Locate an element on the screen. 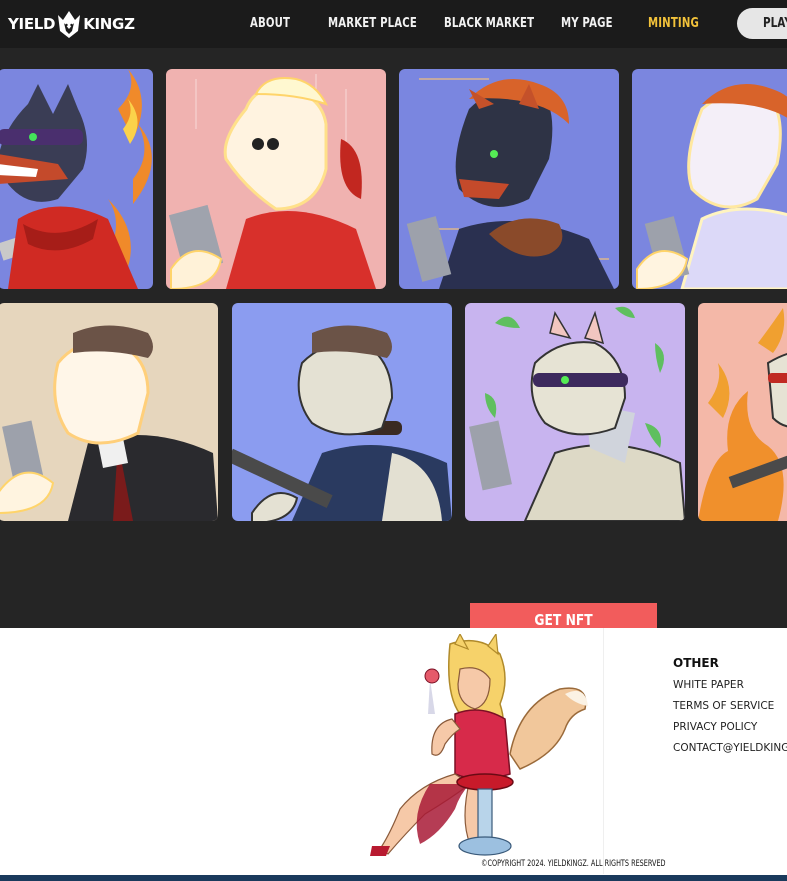 This screenshot has height=881, width=787. footer-other-heading: OTHER is located at coordinates (696, 663).